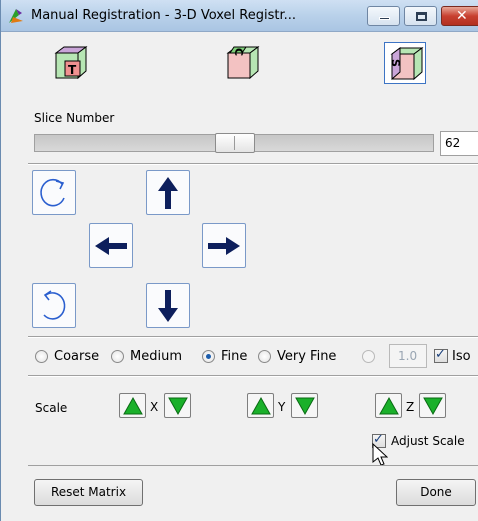 This screenshot has width=478, height=521. What do you see at coordinates (410, 407) in the screenshot?
I see `scale-z-label: Z` at bounding box center [410, 407].